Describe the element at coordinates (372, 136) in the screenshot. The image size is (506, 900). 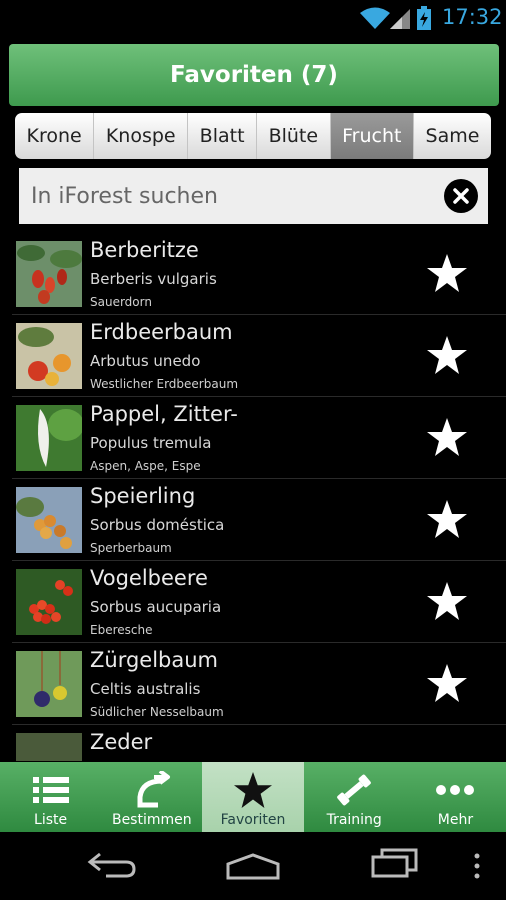
I see `tab-frucht: Frucht` at that location.